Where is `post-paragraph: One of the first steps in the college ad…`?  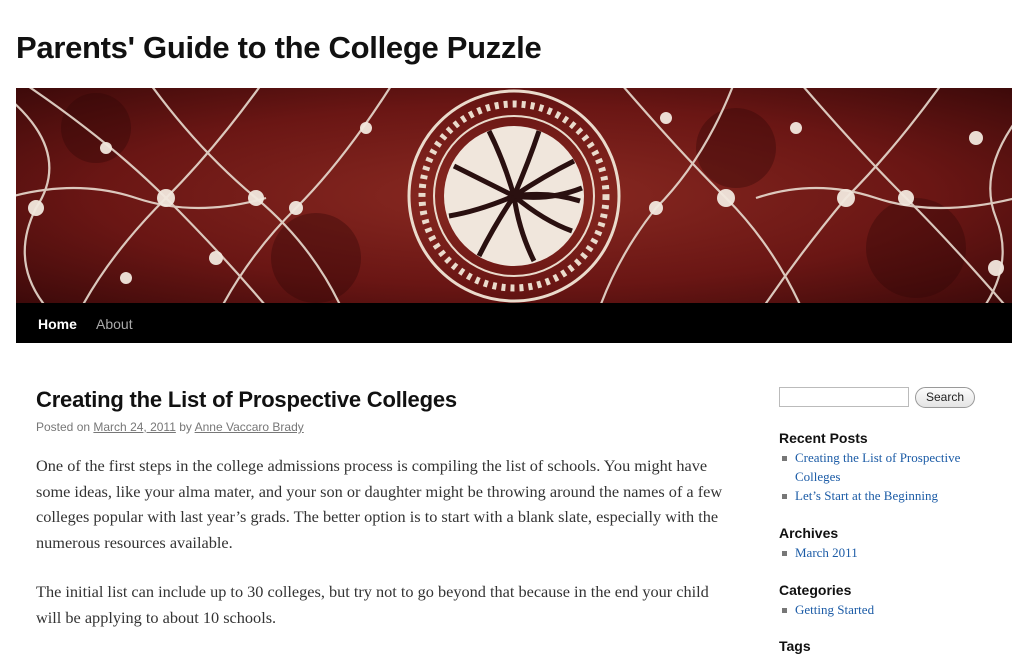 post-paragraph: One of the first steps in the college ad… is located at coordinates (379, 504).